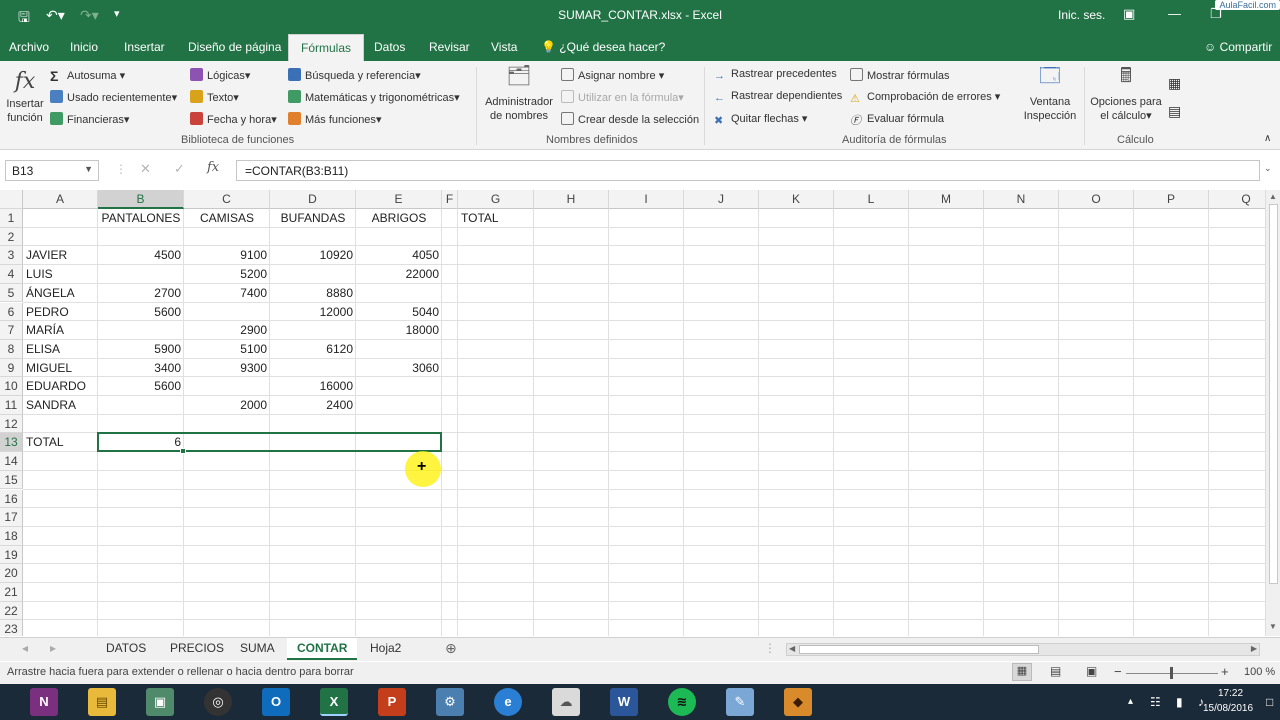  What do you see at coordinates (630, 119) in the screenshot?
I see `create-from-selection-button: Crear desde la selección` at bounding box center [630, 119].